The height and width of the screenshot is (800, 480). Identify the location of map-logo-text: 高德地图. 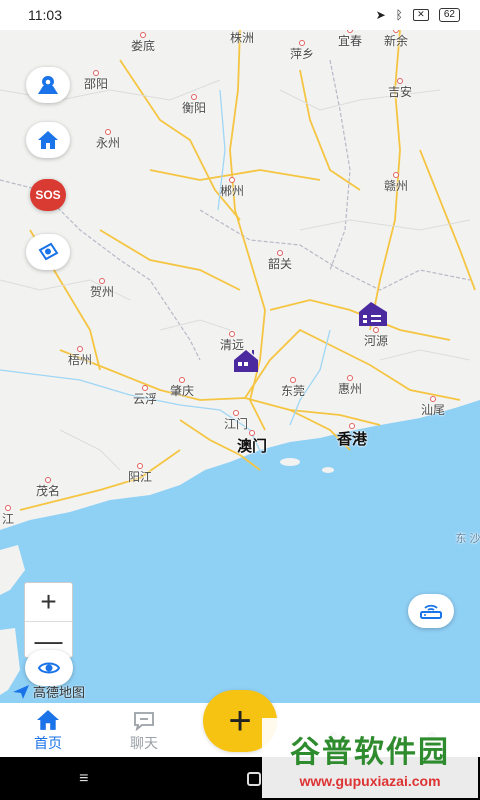
(59, 692).